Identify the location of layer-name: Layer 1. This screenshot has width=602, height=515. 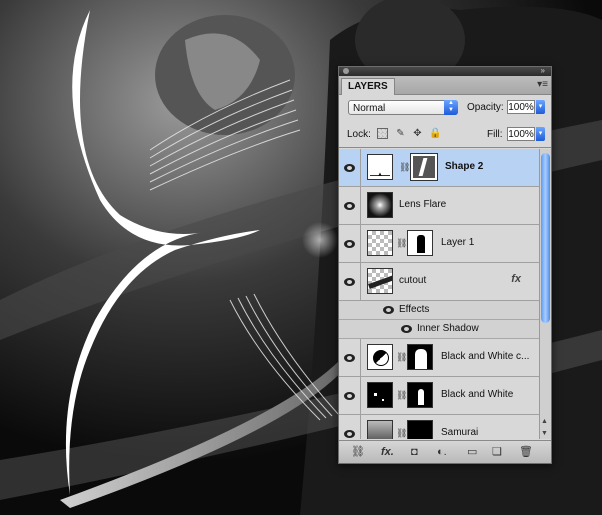
(458, 242).